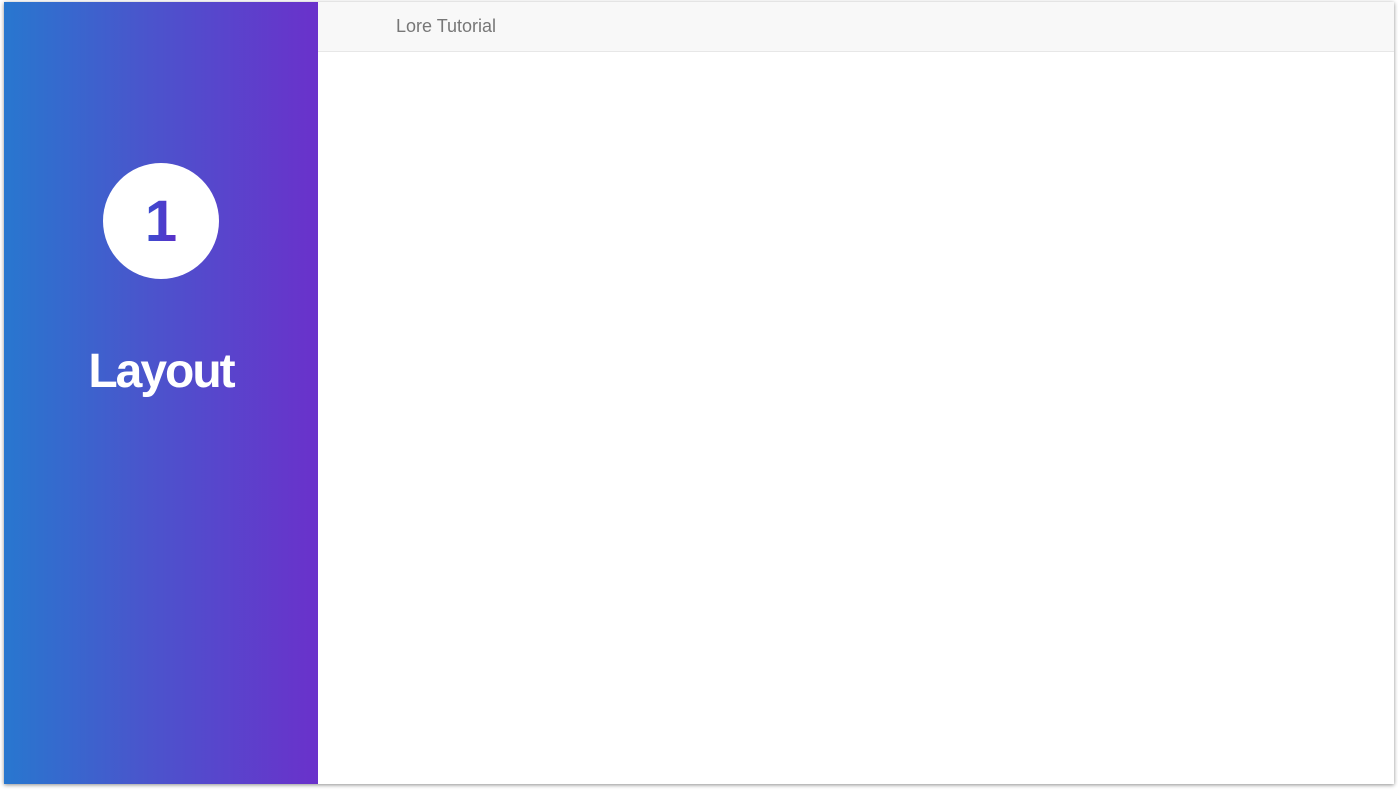 This screenshot has width=1398, height=790. Describe the element at coordinates (446, 26) in the screenshot. I see `navbar-brand-link: Lore Tutorial` at that location.